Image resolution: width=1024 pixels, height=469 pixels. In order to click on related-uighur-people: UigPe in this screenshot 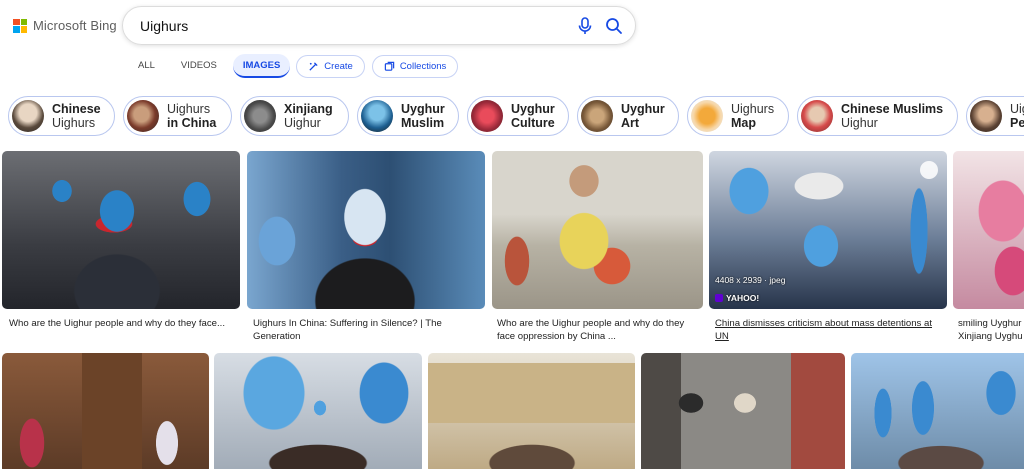, I will do `click(995, 116)`.